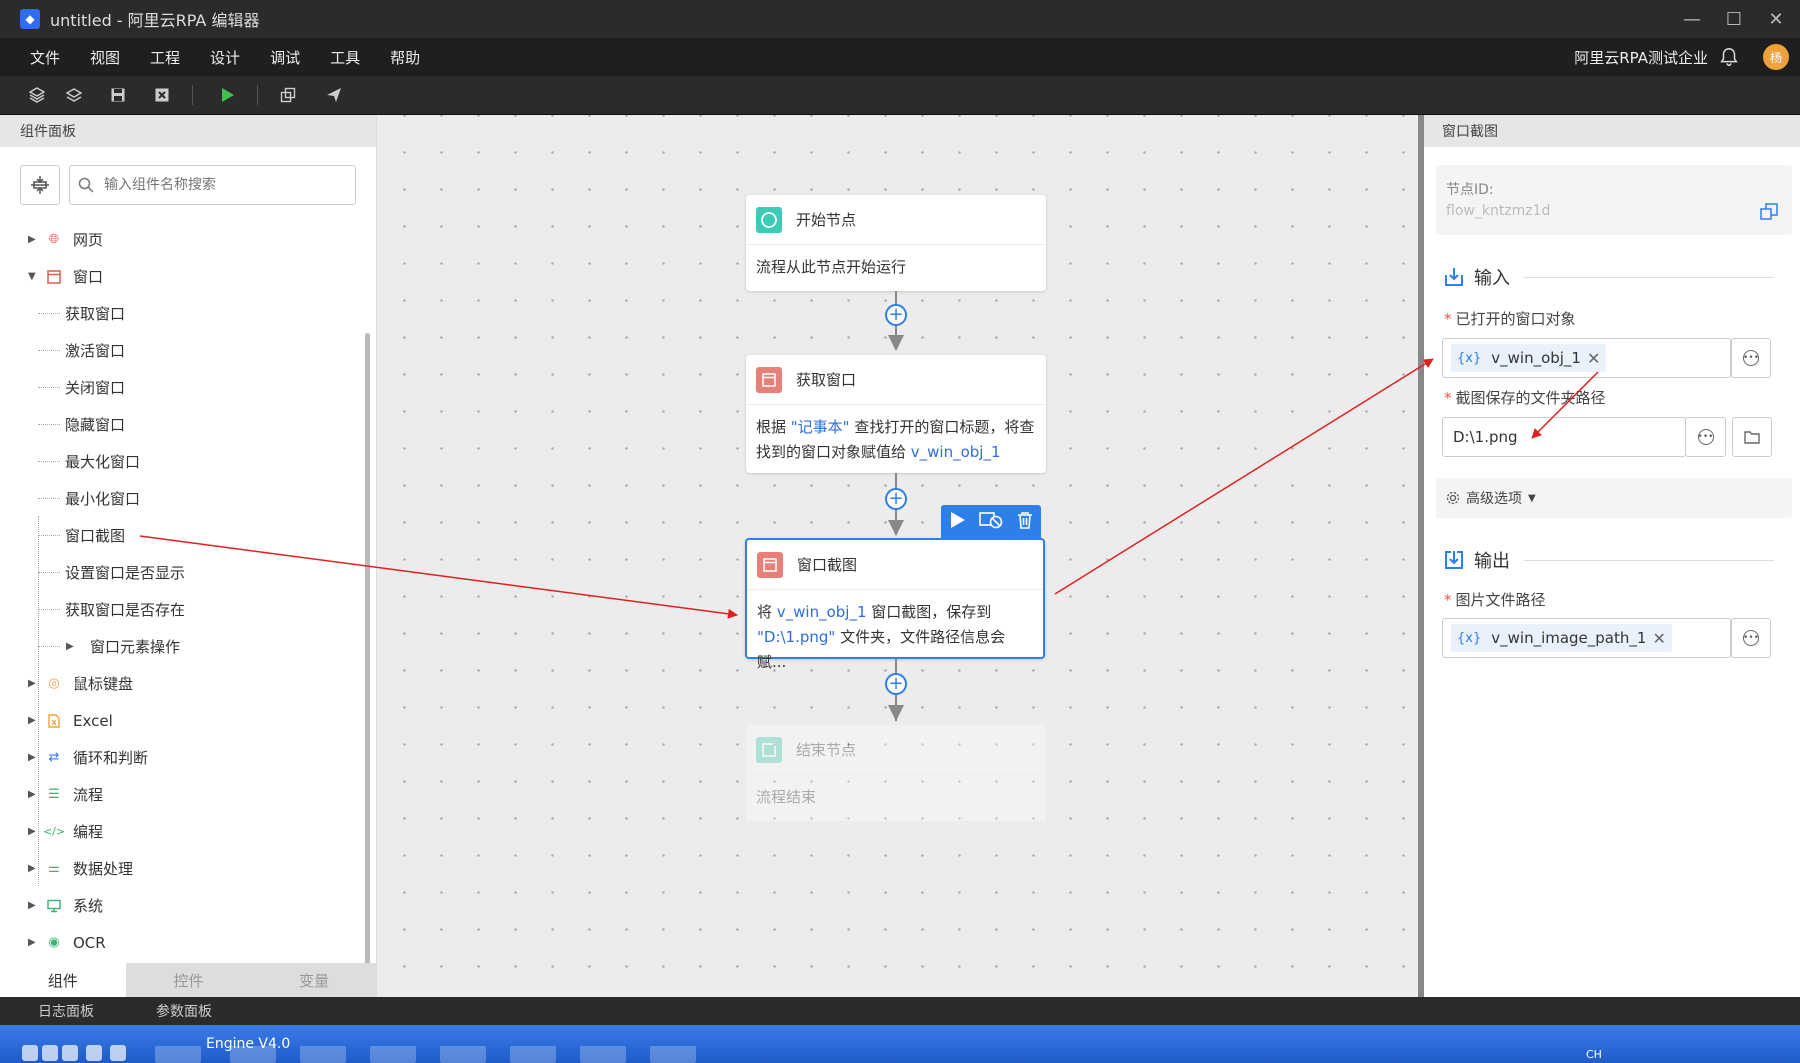 The width and height of the screenshot is (1800, 1063). What do you see at coordinates (180, 757) in the screenshot?
I see `tree-category-loop: ▶ ⇄ 循环和判断` at bounding box center [180, 757].